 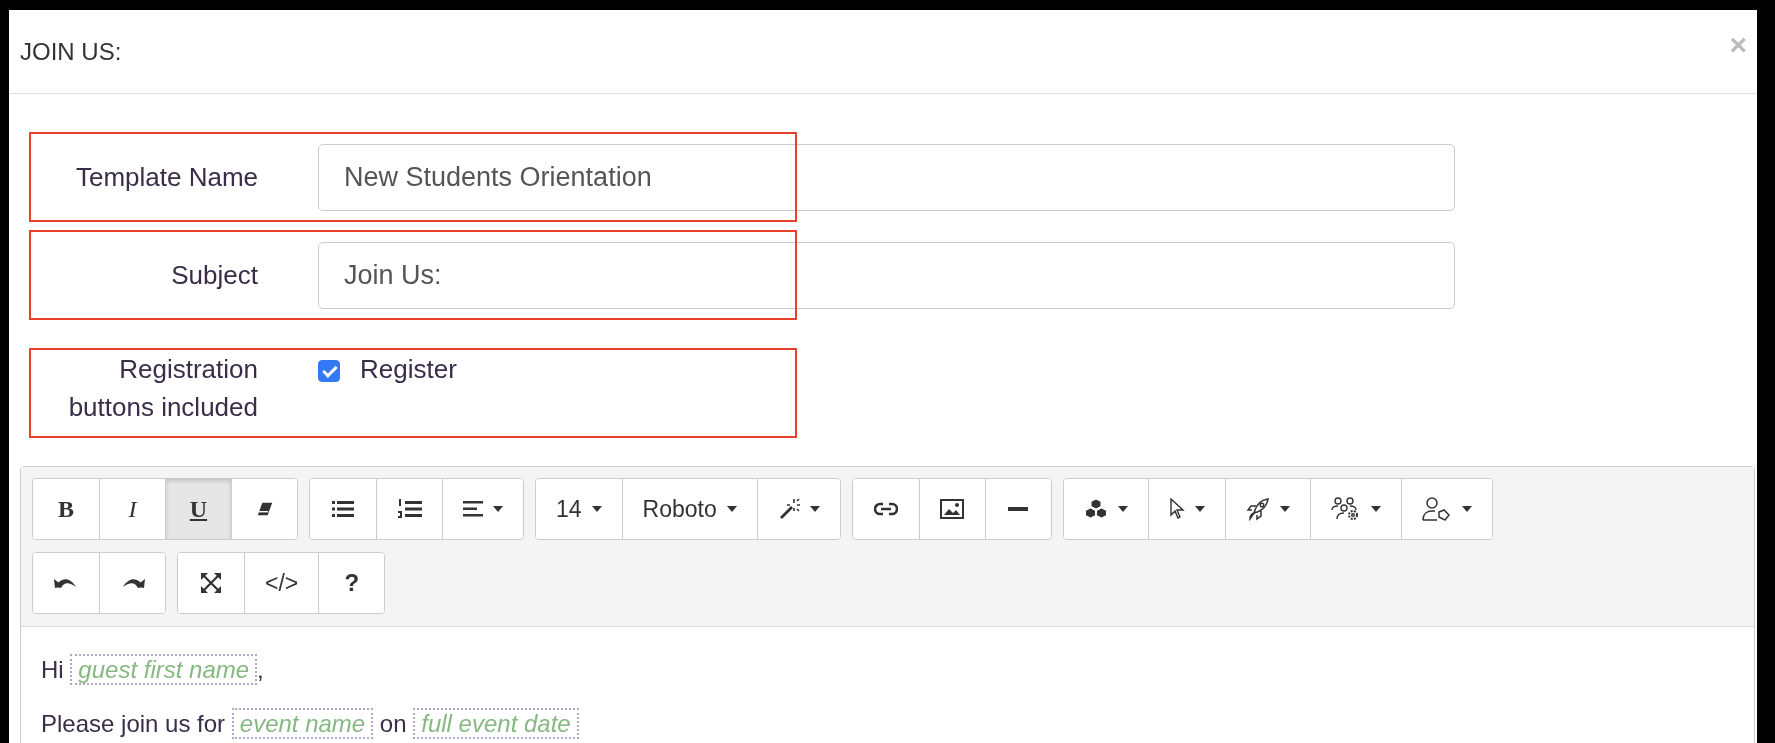 What do you see at coordinates (260, 669) in the screenshot?
I see `body-text: ,` at bounding box center [260, 669].